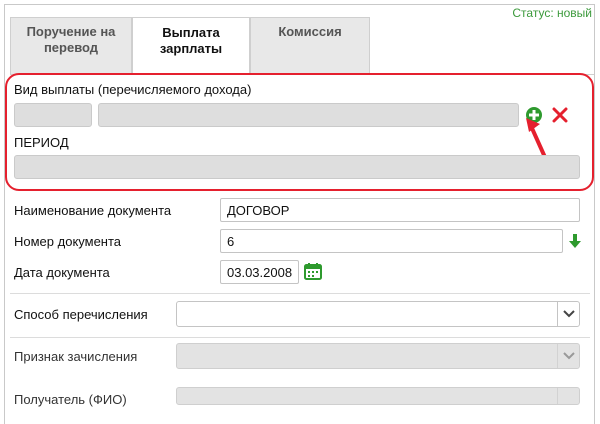  Describe the element at coordinates (81, 314) in the screenshot. I see `transfer-method-label: Способ перечисления` at that location.